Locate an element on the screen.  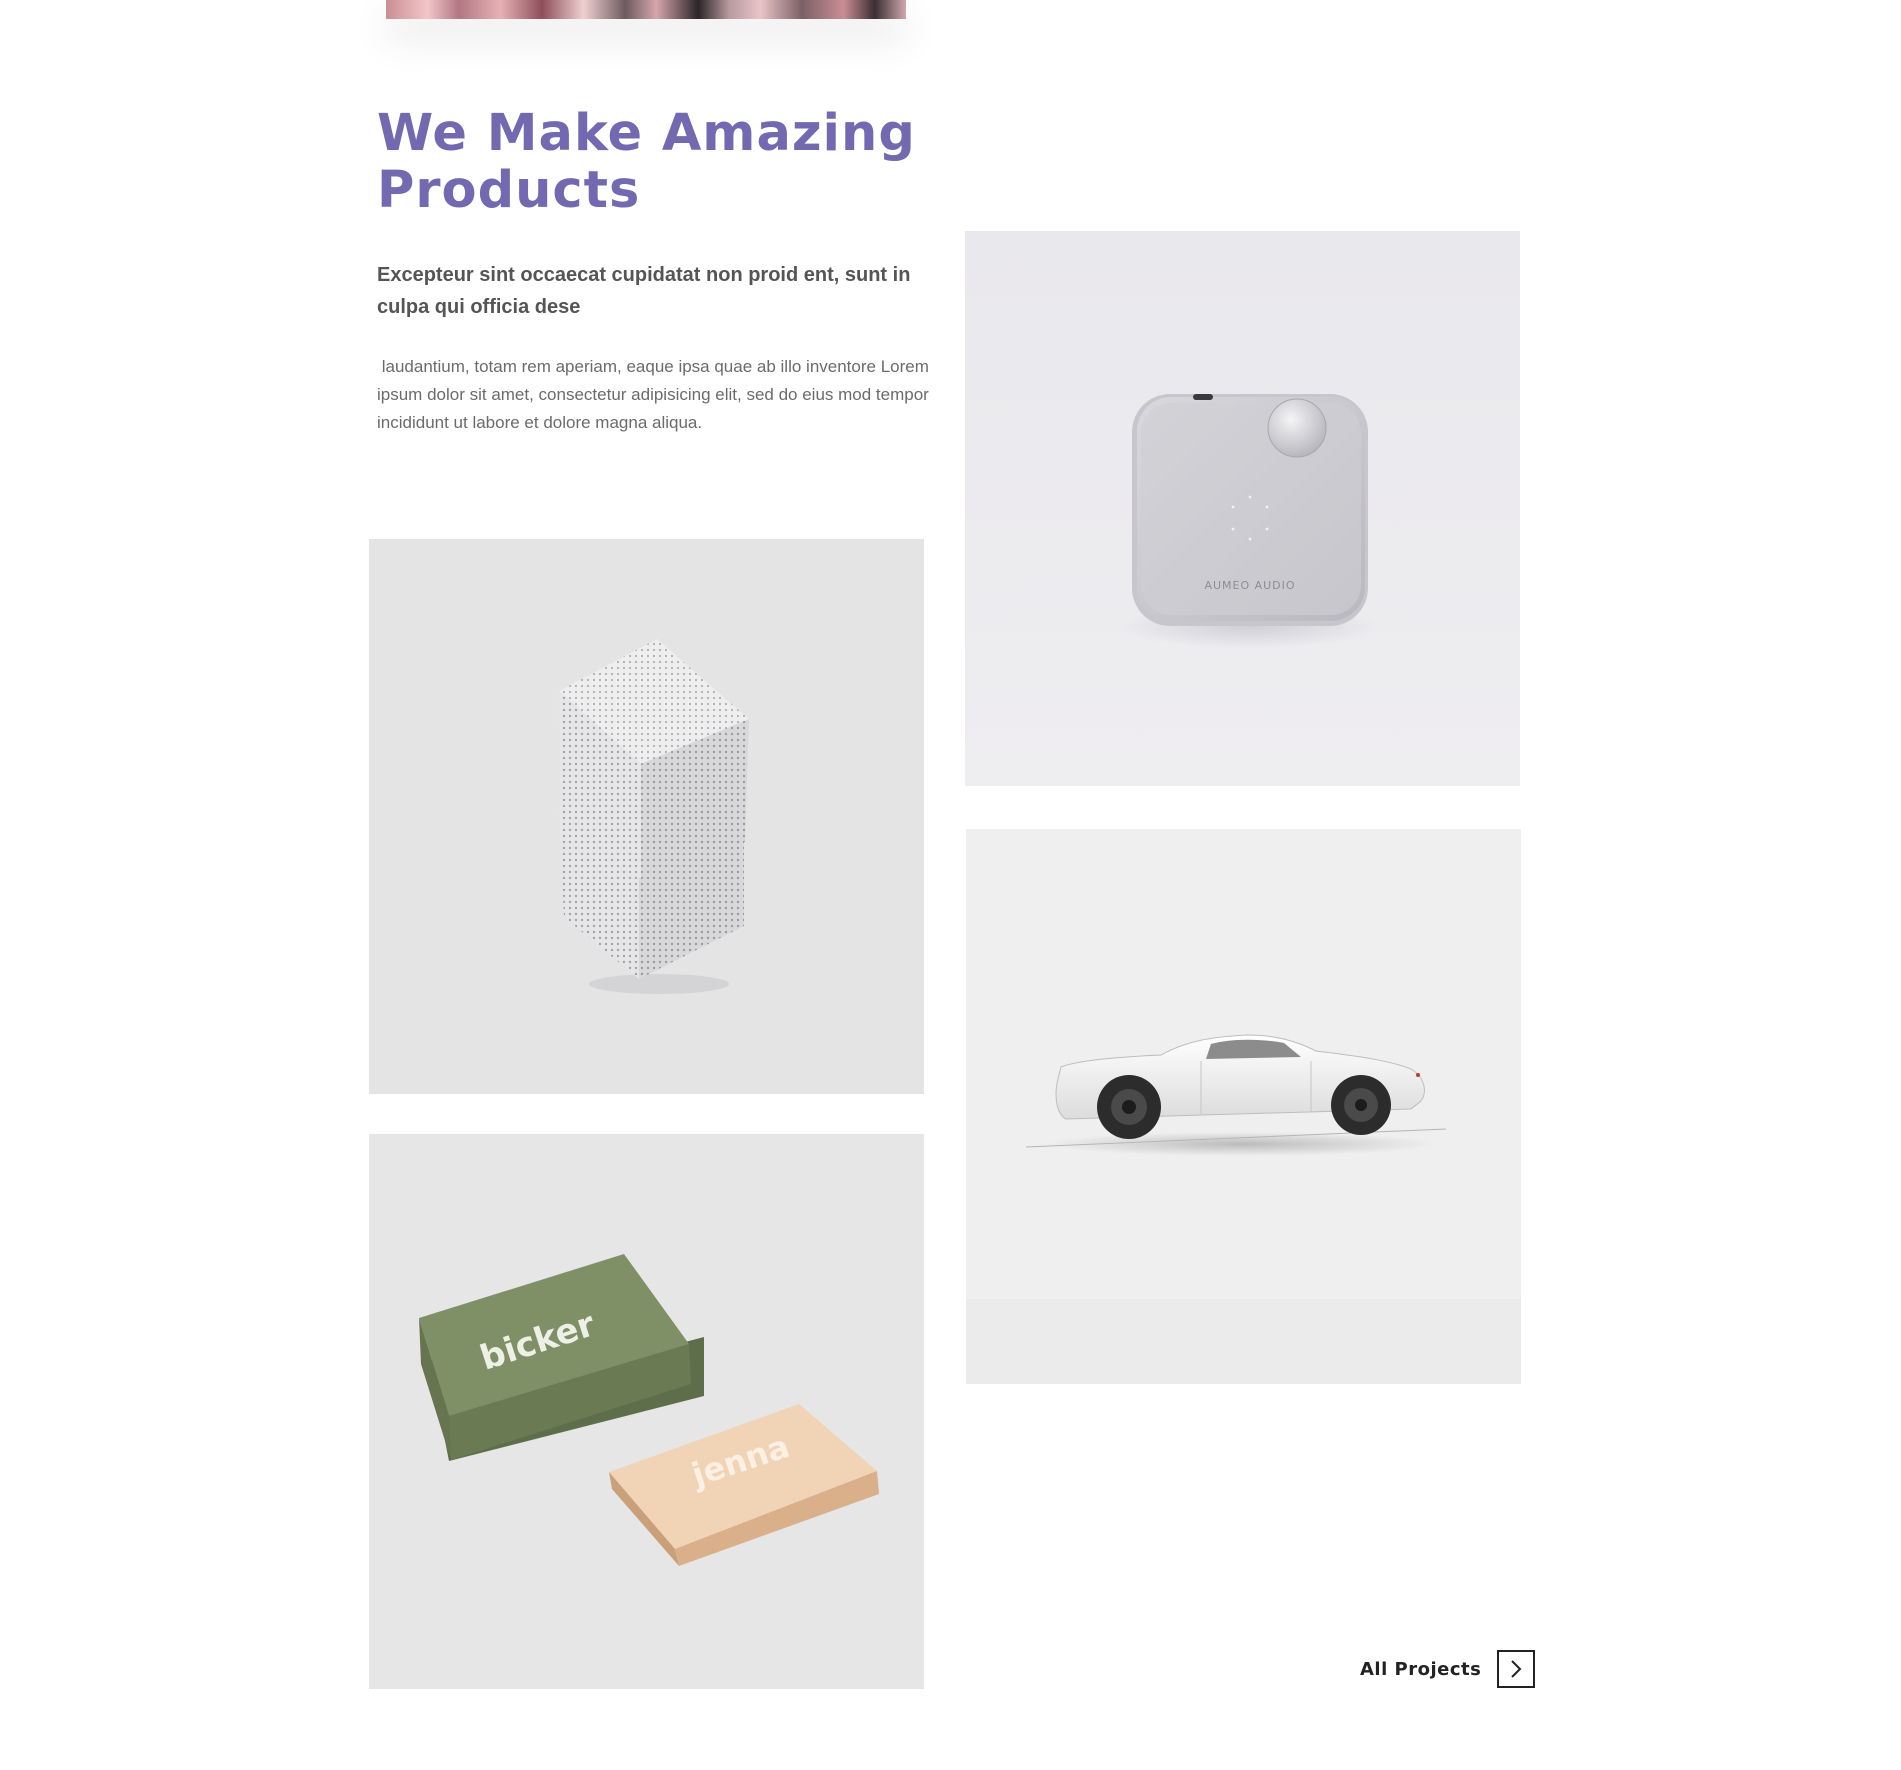
all-projects-label: All Projects is located at coordinates (1421, 1669).